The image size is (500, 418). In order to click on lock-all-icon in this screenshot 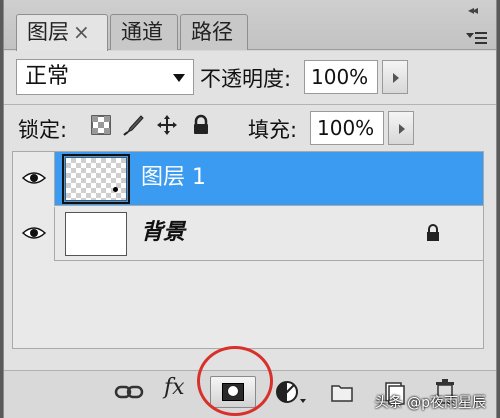, I will do `click(201, 125)`.